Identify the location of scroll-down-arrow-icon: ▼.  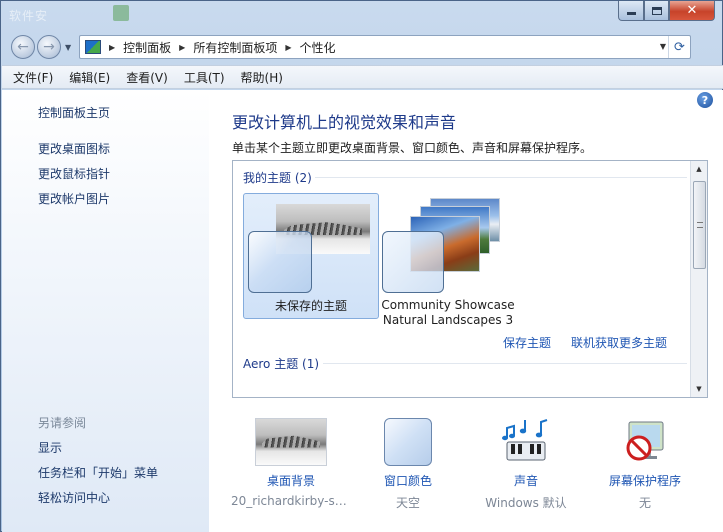
(699, 389).